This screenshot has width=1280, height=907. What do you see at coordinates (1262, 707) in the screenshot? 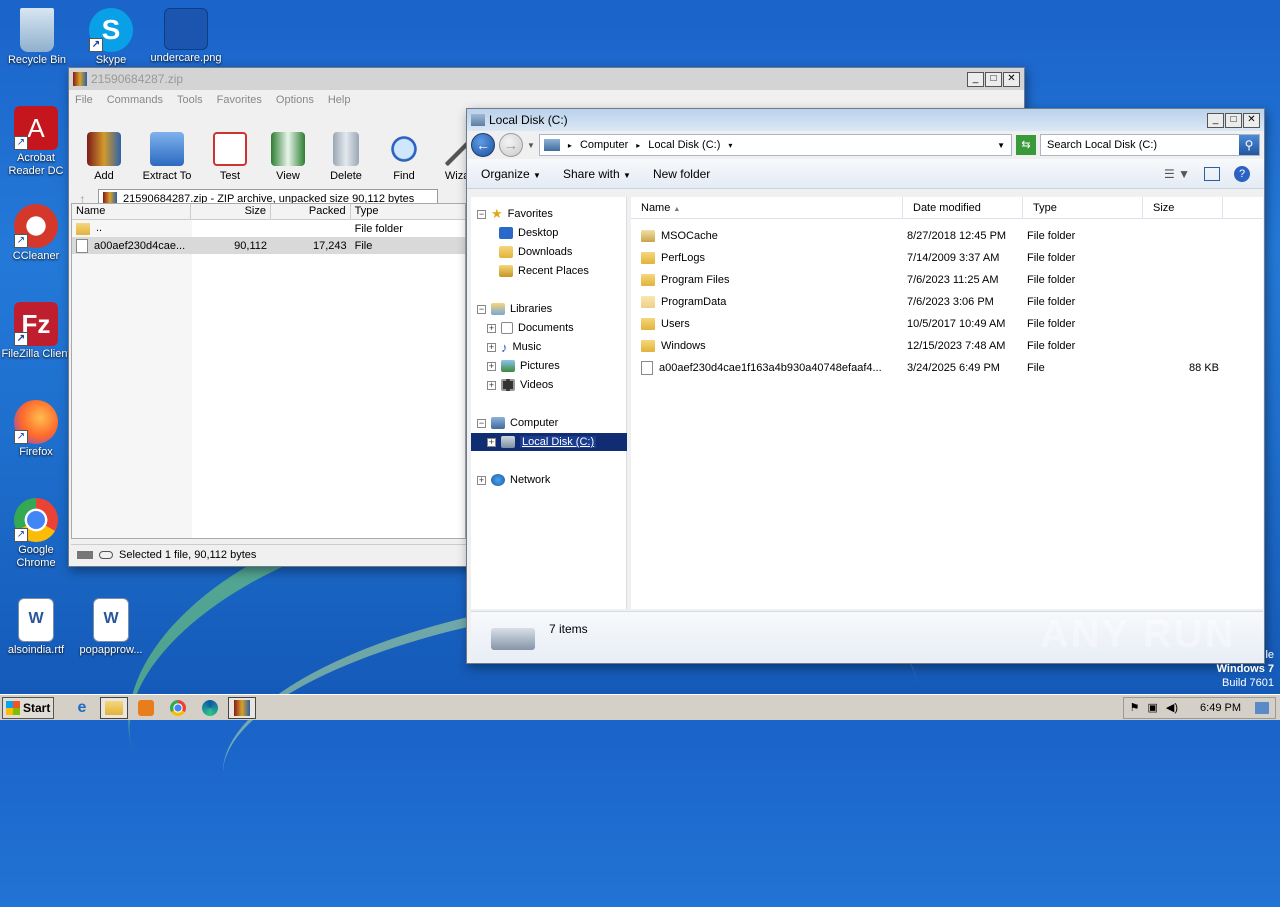
I see `show-desktop-icon` at bounding box center [1262, 707].